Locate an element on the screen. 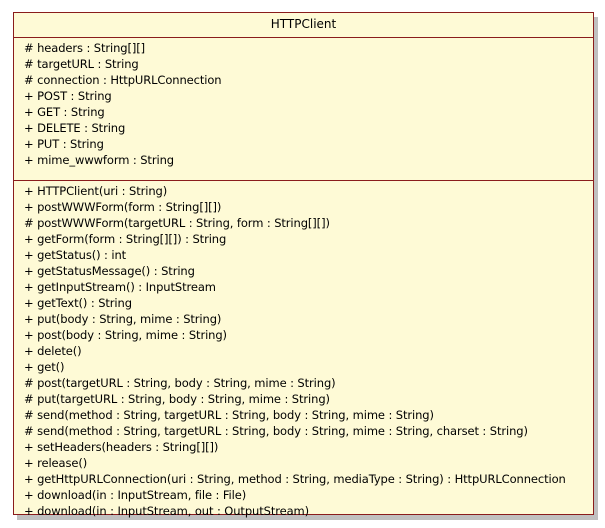  attribute-item: # headers : String[][] is located at coordinates (85, 48).